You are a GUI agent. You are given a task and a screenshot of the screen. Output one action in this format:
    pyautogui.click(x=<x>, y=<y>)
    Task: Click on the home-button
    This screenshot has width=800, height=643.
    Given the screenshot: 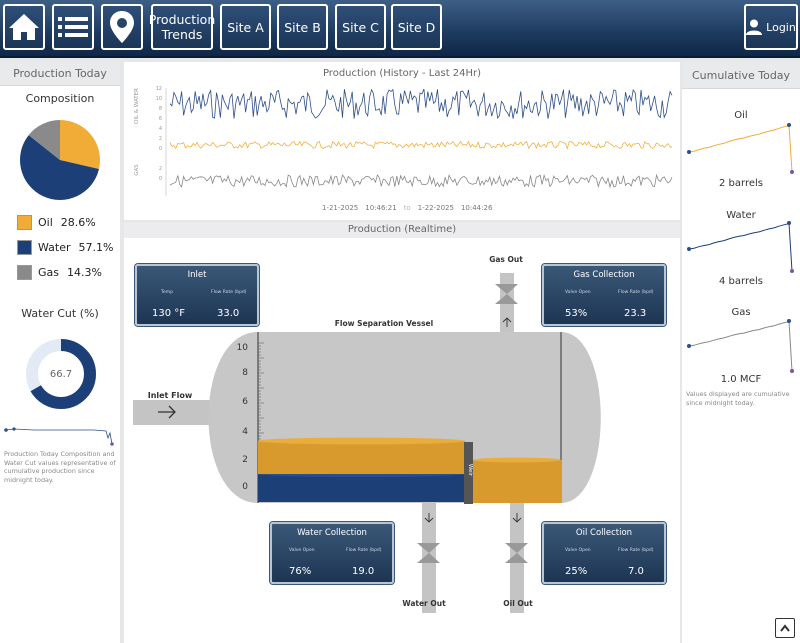 What is the action you would take?
    pyautogui.click(x=24, y=27)
    